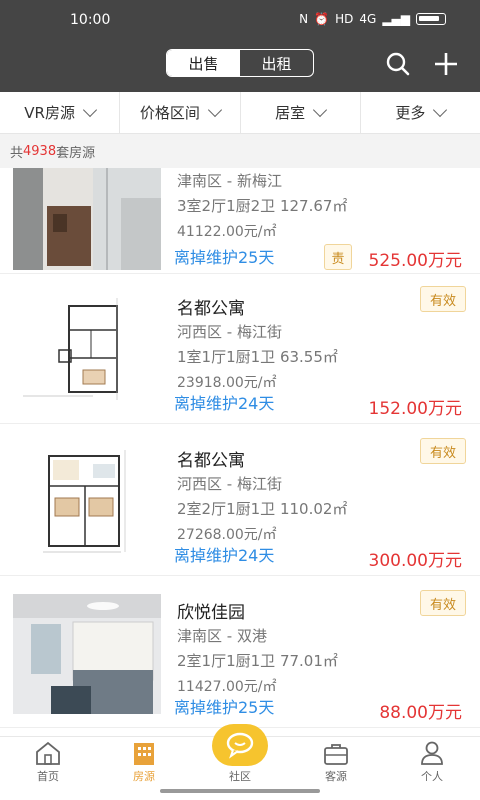 Image resolution: width=480 pixels, height=800 pixels. I want to click on count-value: 4938, so click(40, 151).